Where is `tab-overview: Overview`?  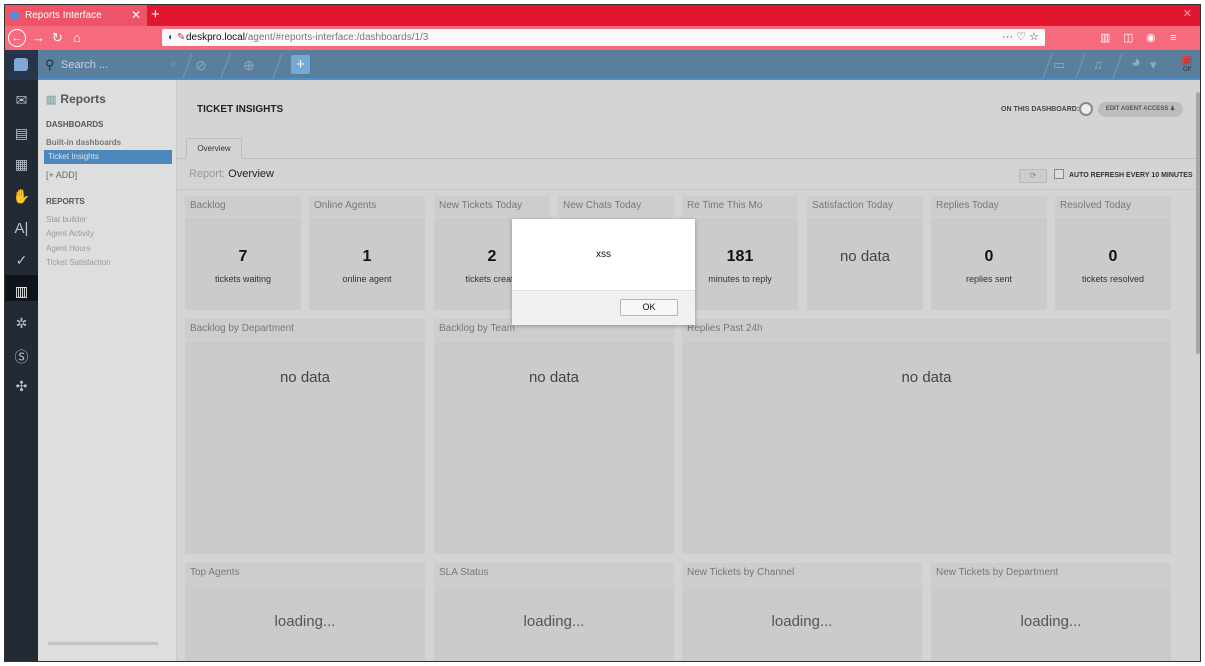 tab-overview: Overview is located at coordinates (214, 148).